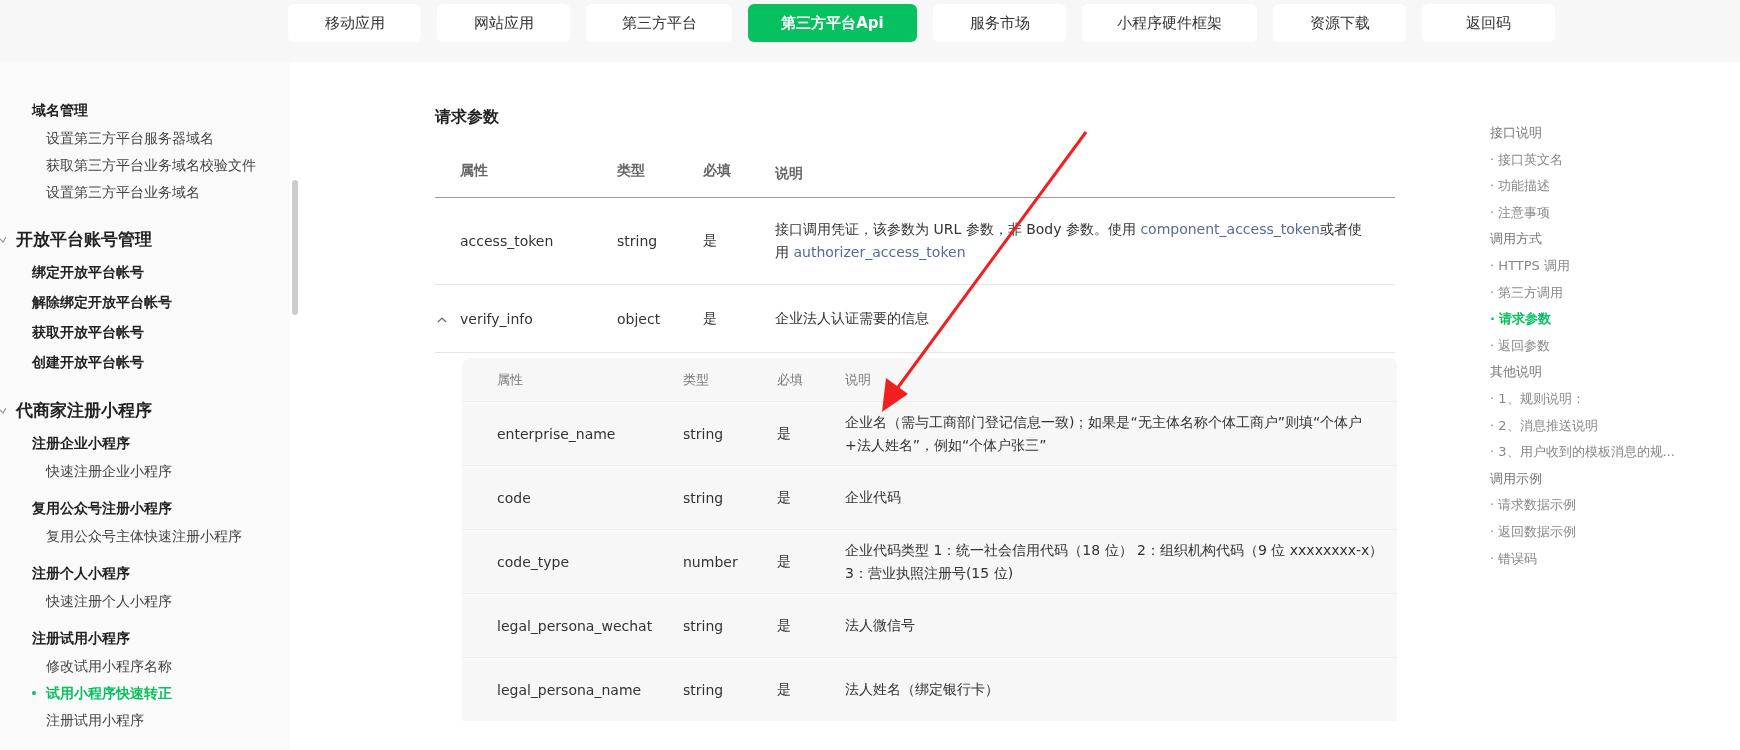 Image resolution: width=1740 pixels, height=750 pixels. I want to click on table-cell-text: enterprise_name, so click(556, 433).